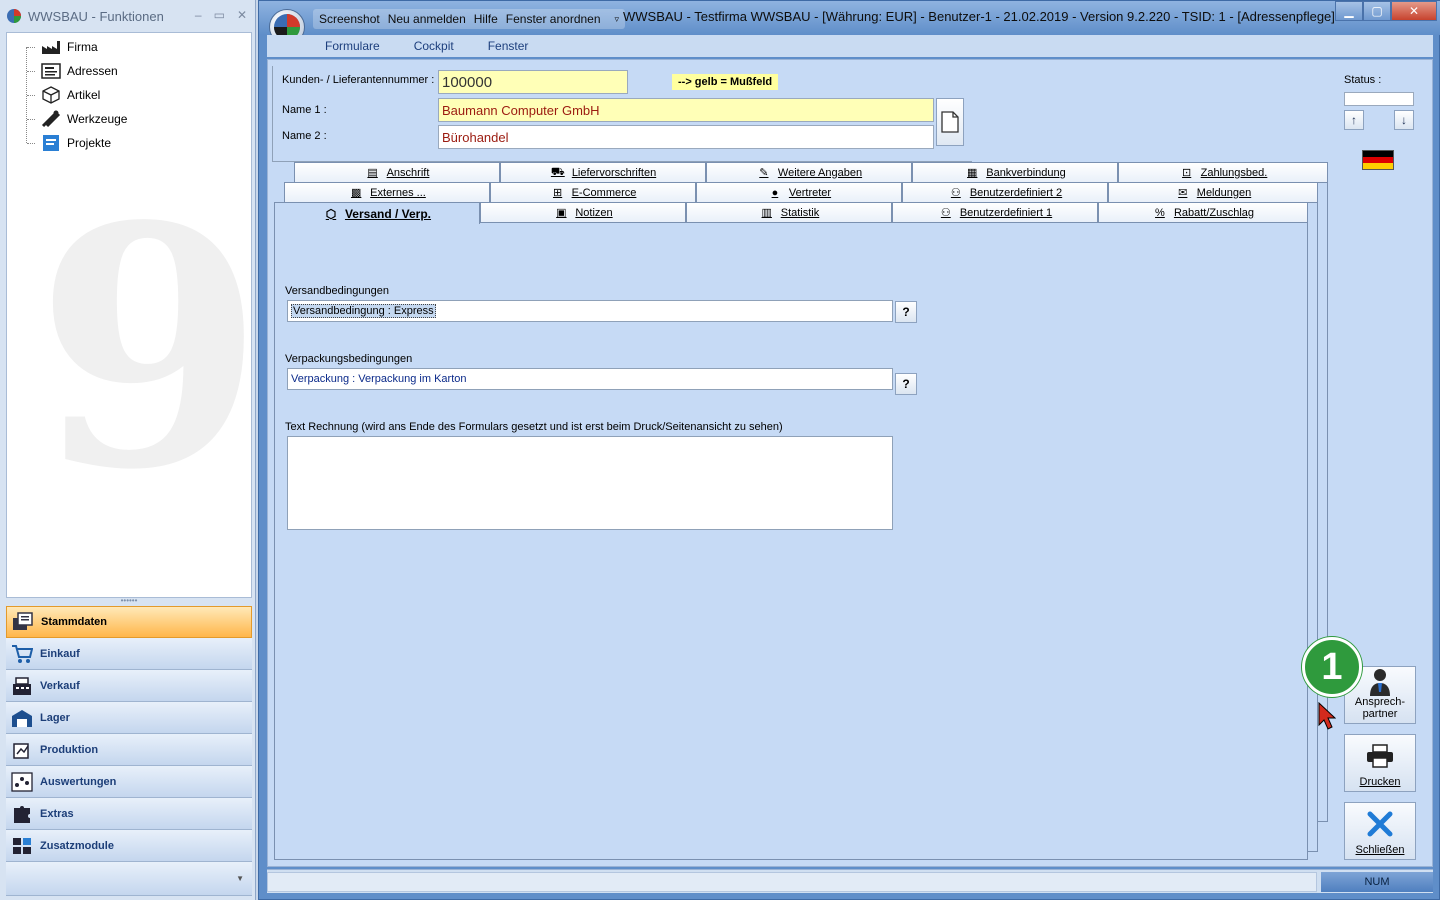 Image resolution: width=1440 pixels, height=900 pixels. What do you see at coordinates (129, 750) in the screenshot?
I see `nav-item-produktion: Produktion` at bounding box center [129, 750].